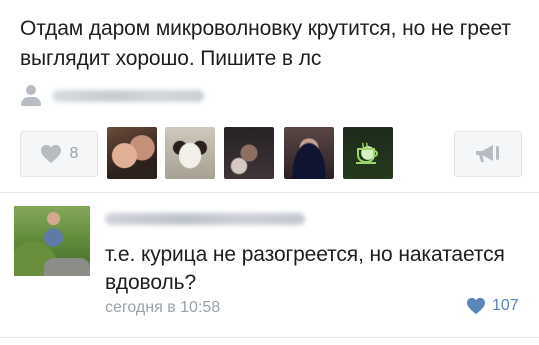  What do you see at coordinates (163, 307) in the screenshot?
I see `comment-timestamp: сегодня в 10:58` at bounding box center [163, 307].